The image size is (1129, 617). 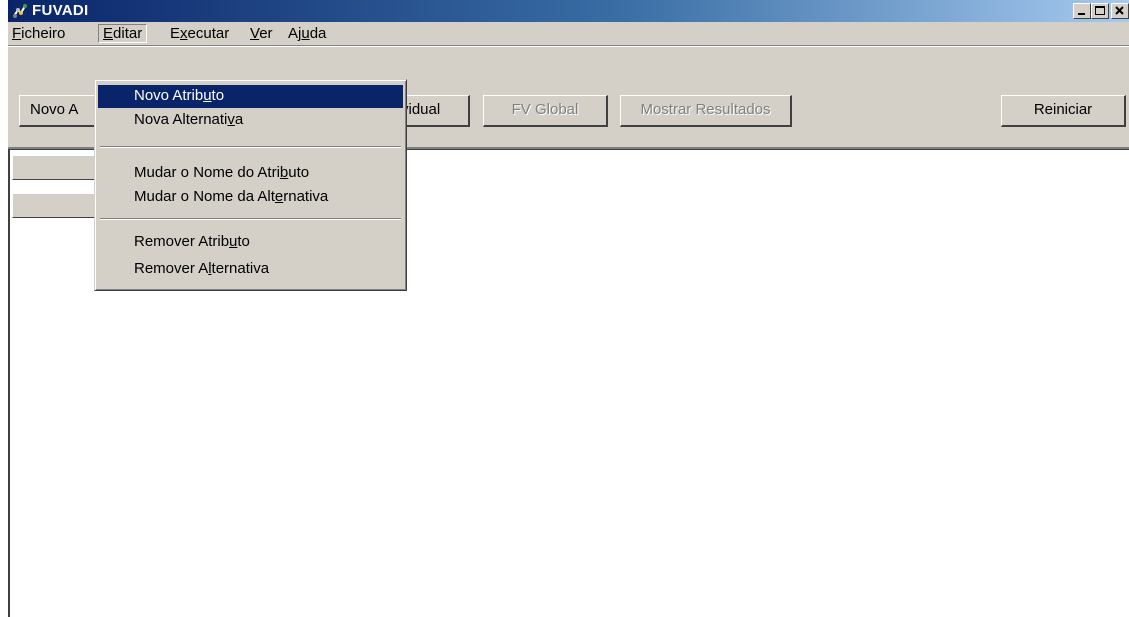 I want to click on menu-ajuda: Ajuda, so click(x=307, y=33).